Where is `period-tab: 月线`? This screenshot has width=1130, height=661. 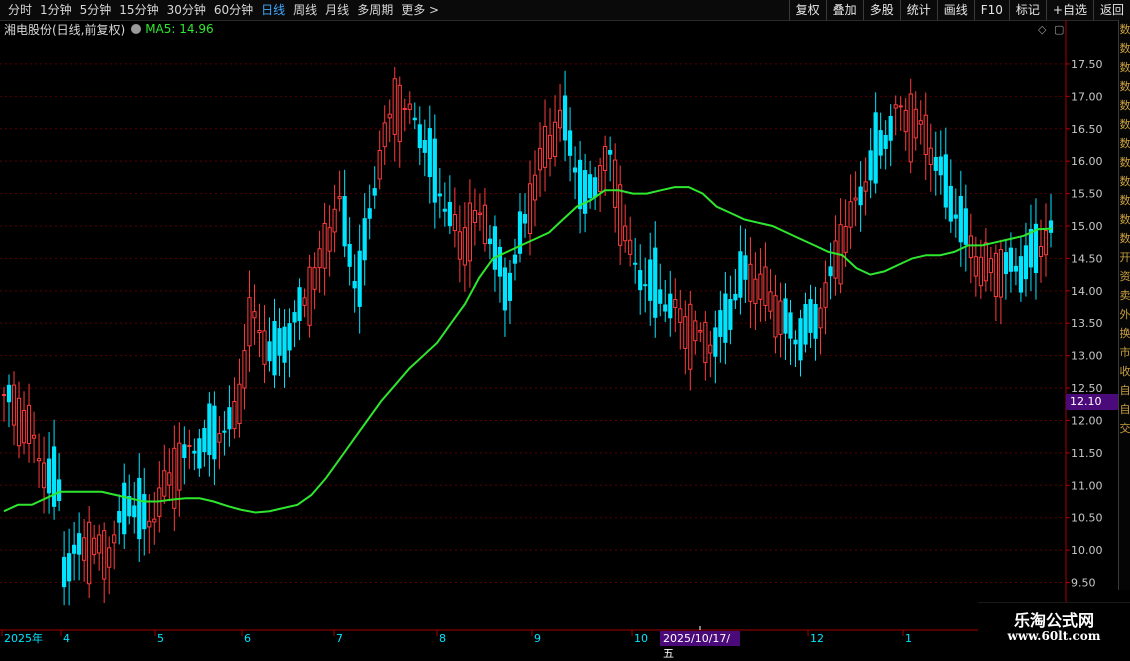 period-tab: 月线 is located at coordinates (337, 10).